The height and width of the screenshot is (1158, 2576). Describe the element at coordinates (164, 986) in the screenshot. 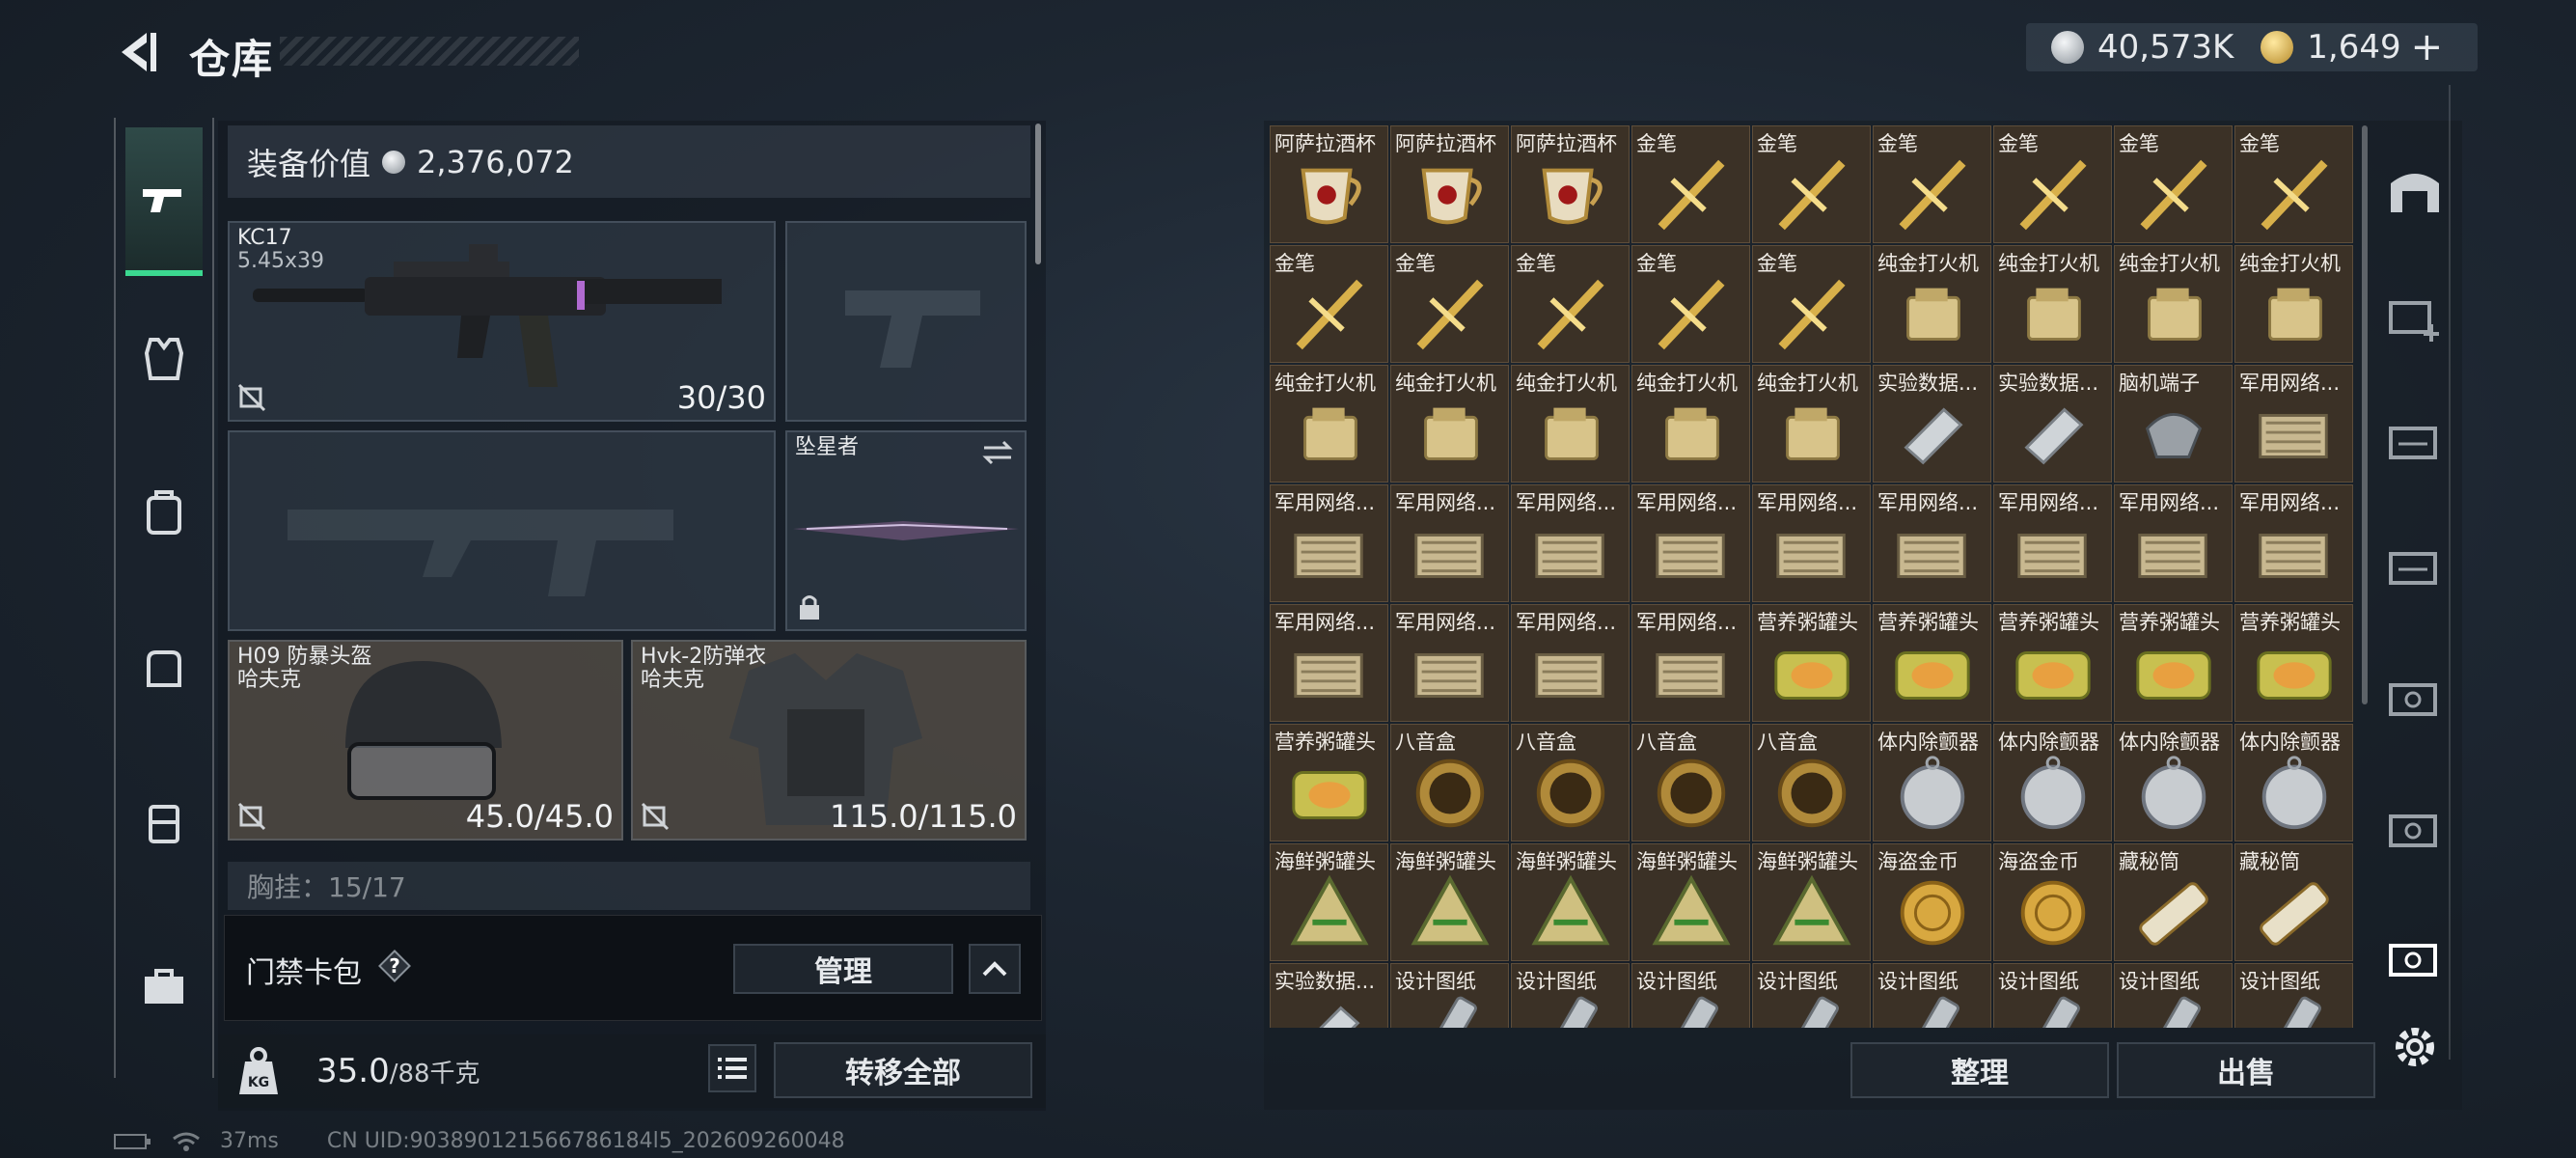

I see `nav-toolbox` at that location.